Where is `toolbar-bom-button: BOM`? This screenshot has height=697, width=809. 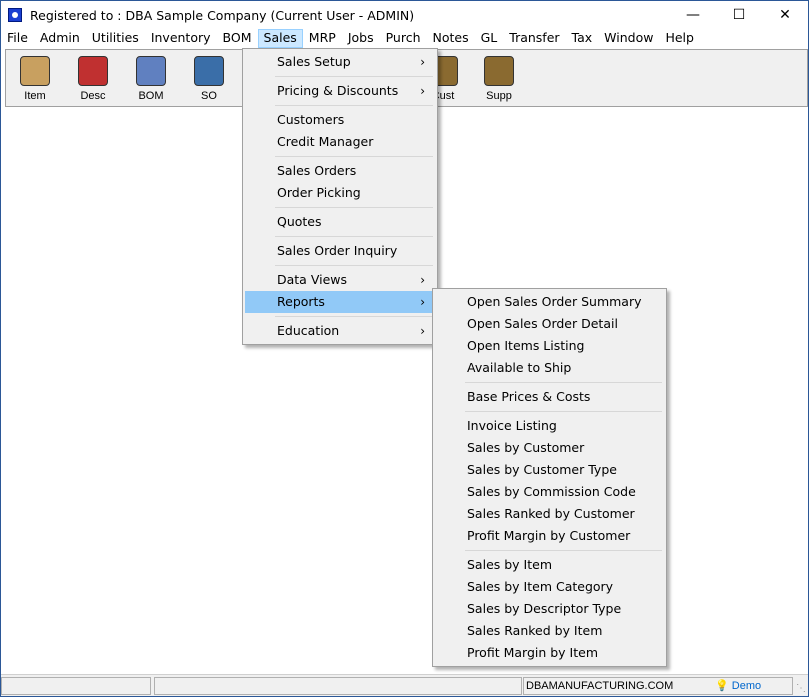
toolbar-bom-button: BOM is located at coordinates (151, 77).